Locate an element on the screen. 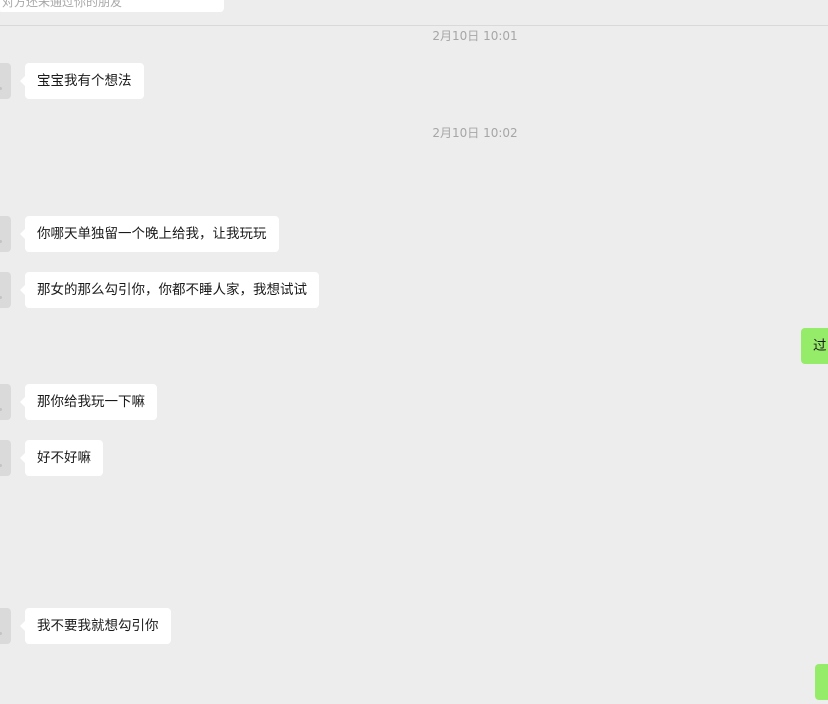 This screenshot has width=828, height=704. incoming-message-bubble: 我不要我就想勾引你 is located at coordinates (95, 626).